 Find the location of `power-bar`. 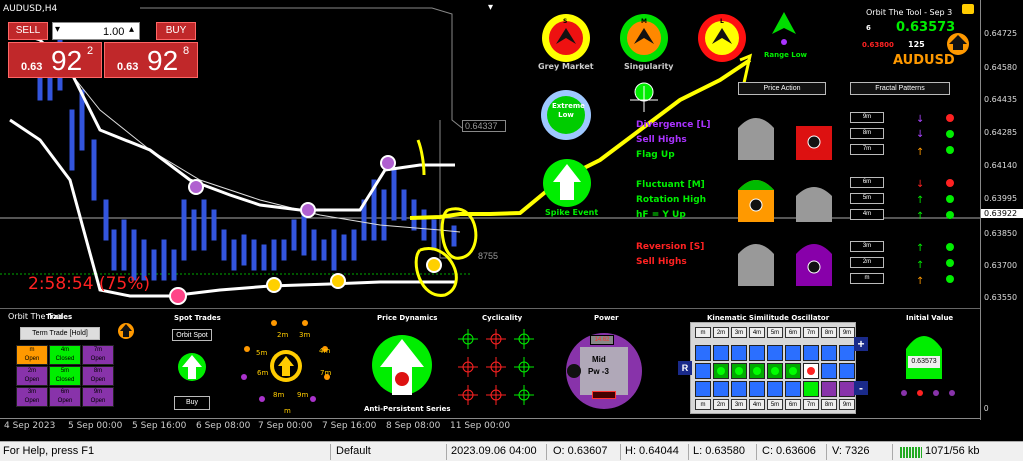

power-bar is located at coordinates (604, 395).